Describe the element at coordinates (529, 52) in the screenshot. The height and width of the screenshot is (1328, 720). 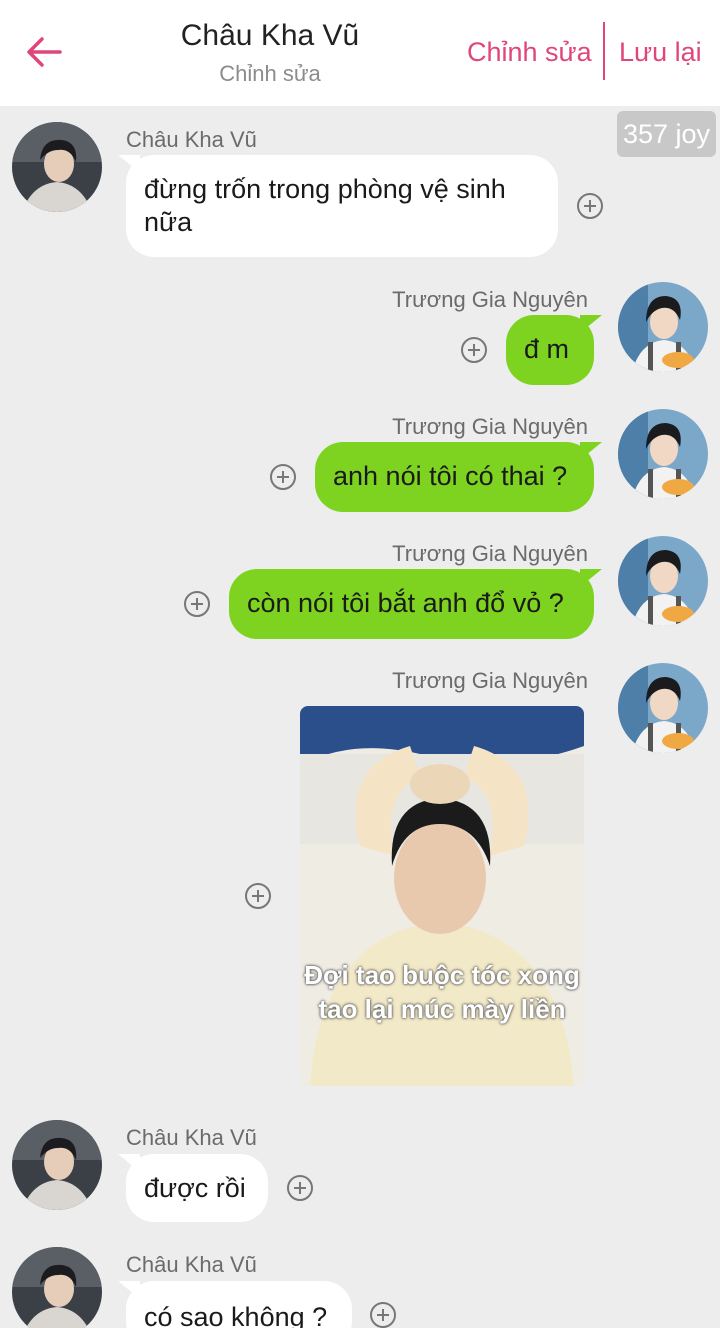
I see `edit-button: Chỉnh sửa` at that location.